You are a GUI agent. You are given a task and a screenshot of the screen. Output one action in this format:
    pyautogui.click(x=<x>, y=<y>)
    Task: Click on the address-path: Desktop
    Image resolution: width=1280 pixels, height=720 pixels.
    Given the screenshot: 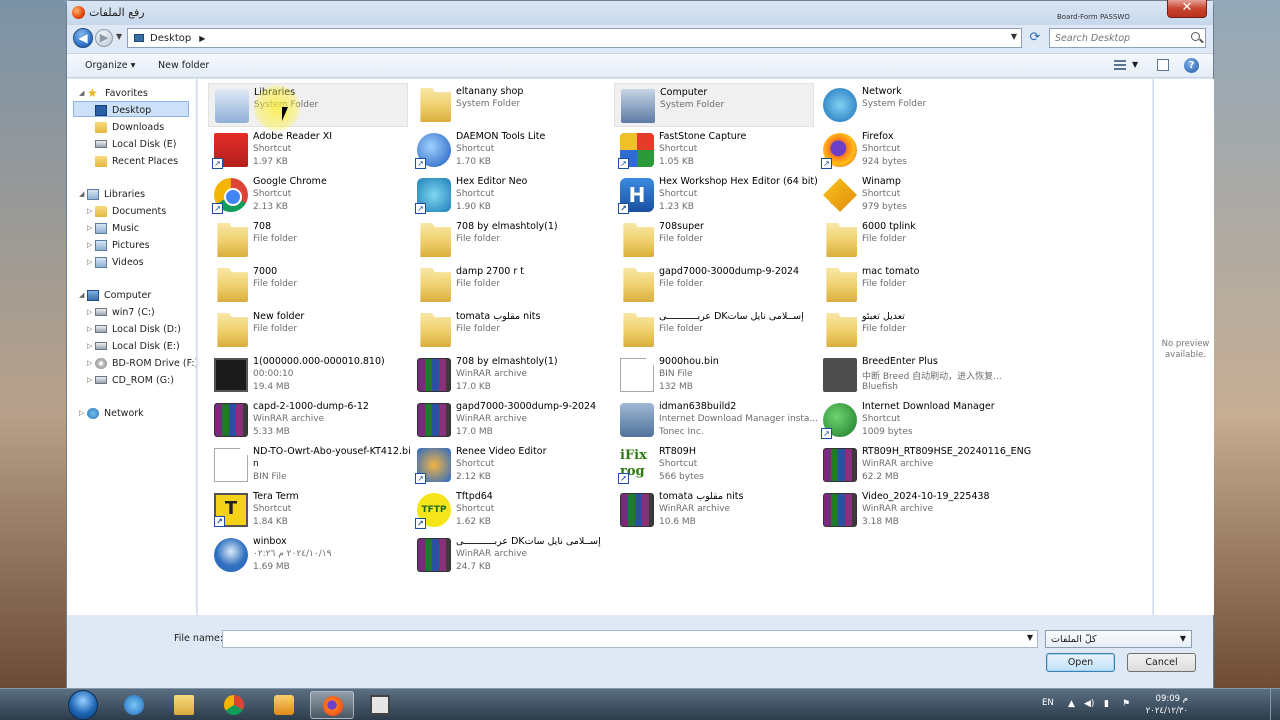 What is the action you would take?
    pyautogui.click(x=170, y=38)
    